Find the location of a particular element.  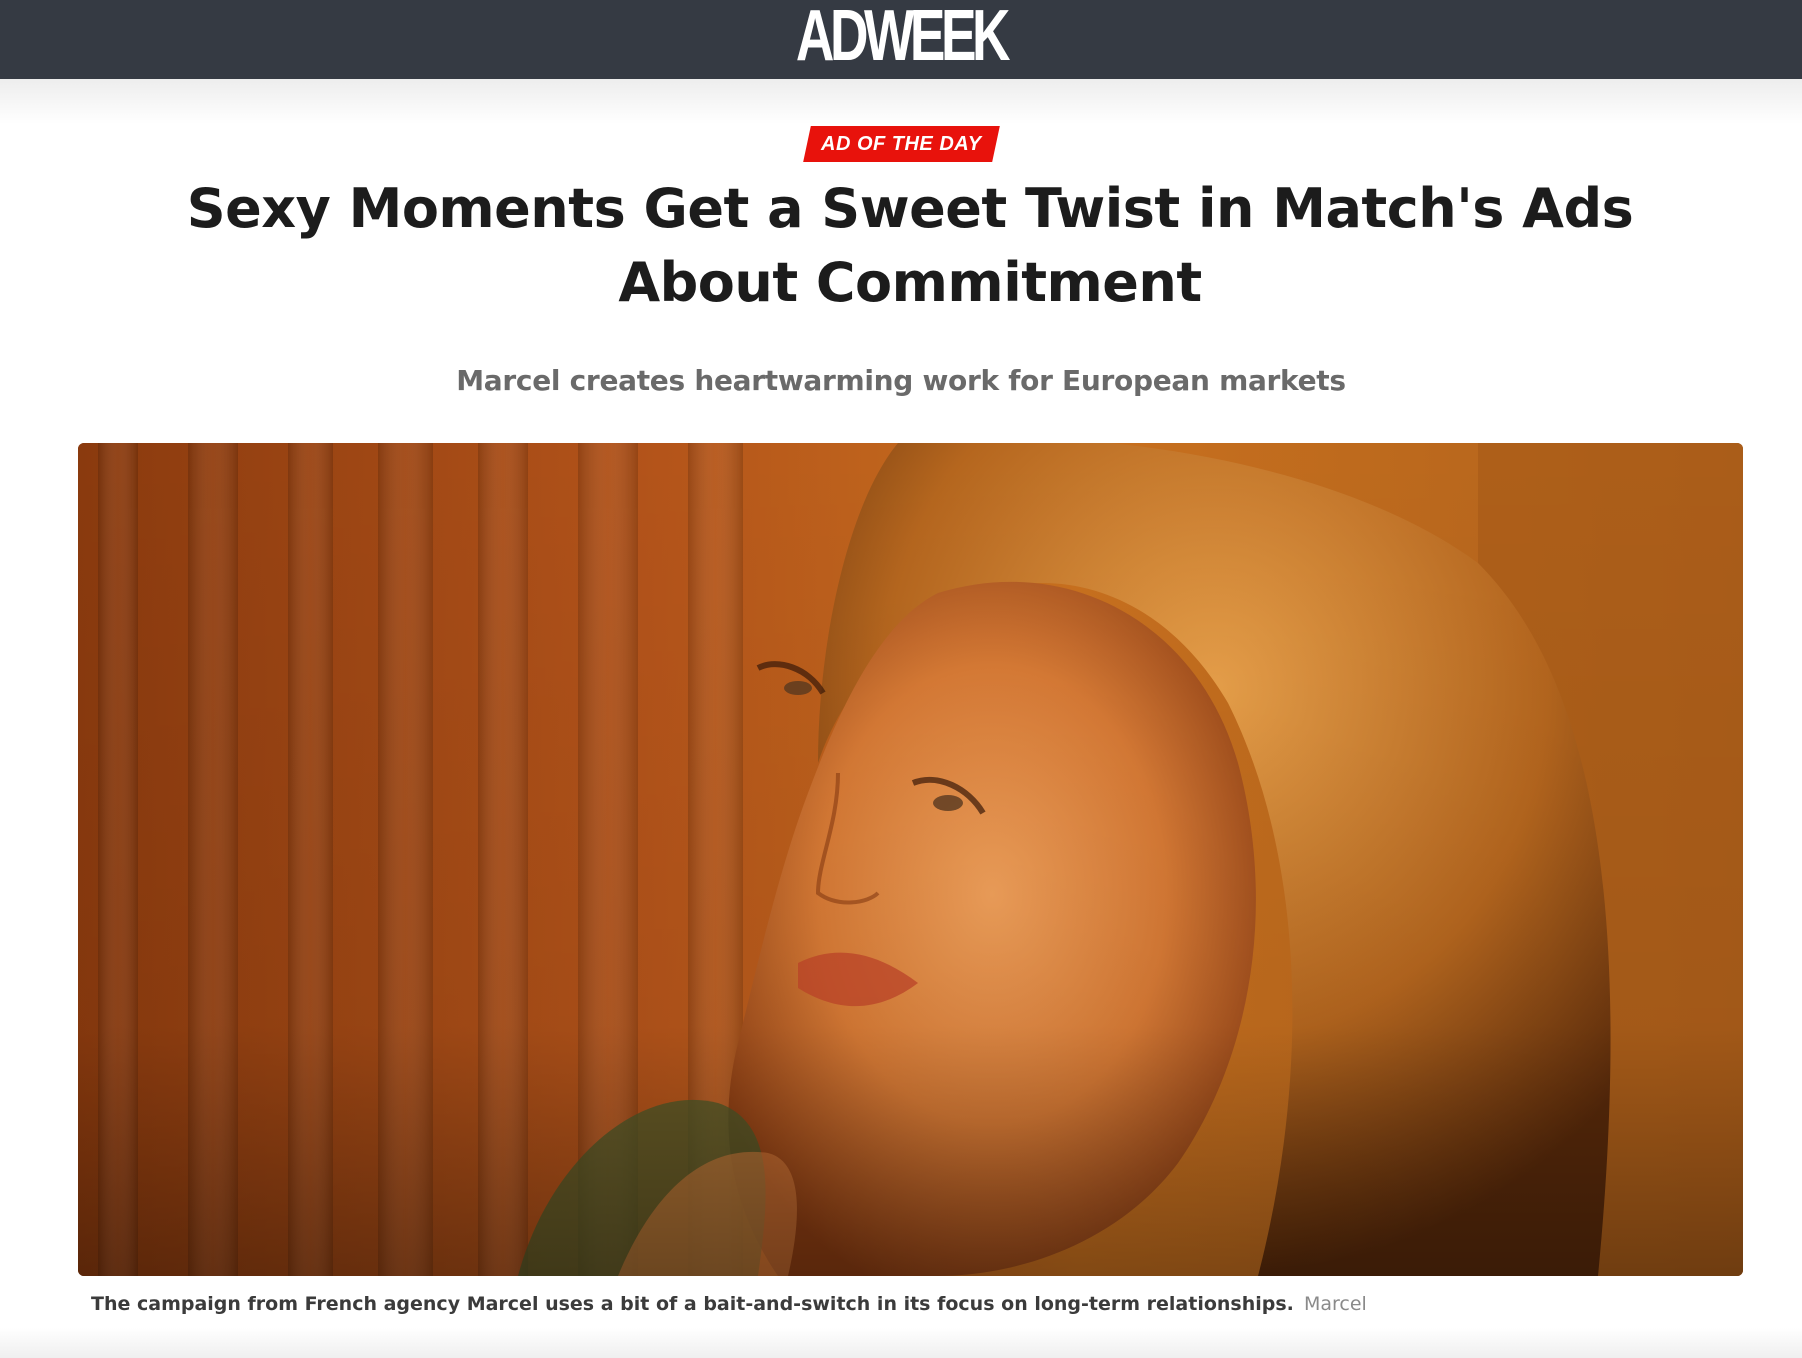

category-badge: AD OF THE DAY is located at coordinates (901, 144).